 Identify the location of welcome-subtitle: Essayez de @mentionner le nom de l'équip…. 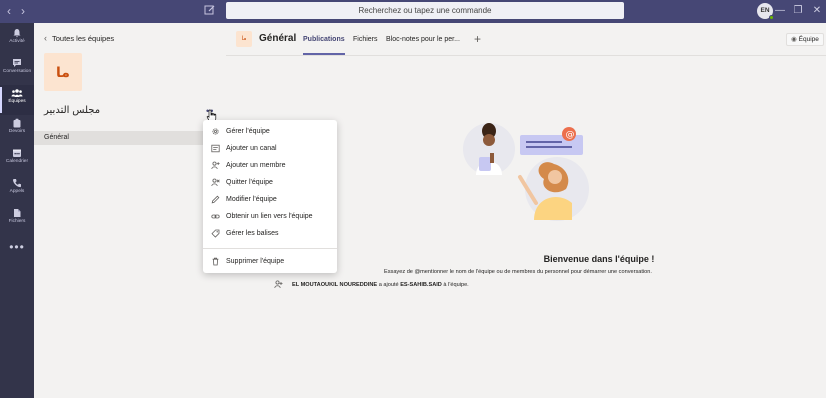
(518, 272).